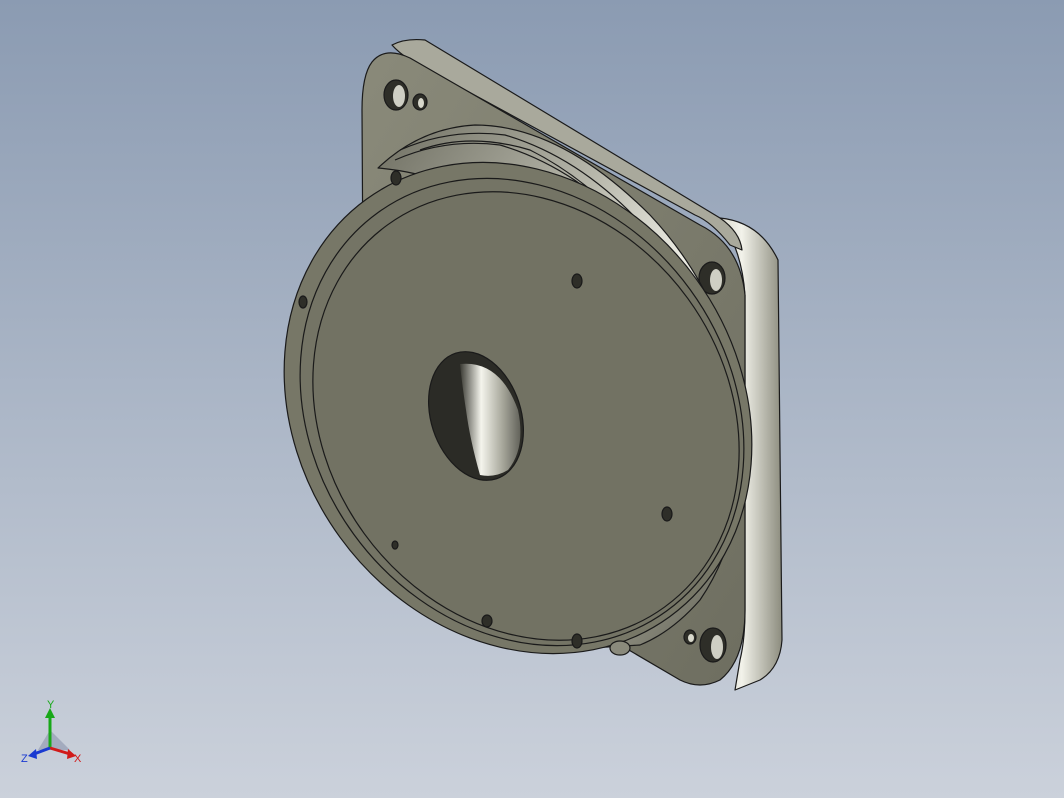 This screenshot has height=798, width=1064. Describe the element at coordinates (54, 740) in the screenshot. I see `triad-base` at that location.